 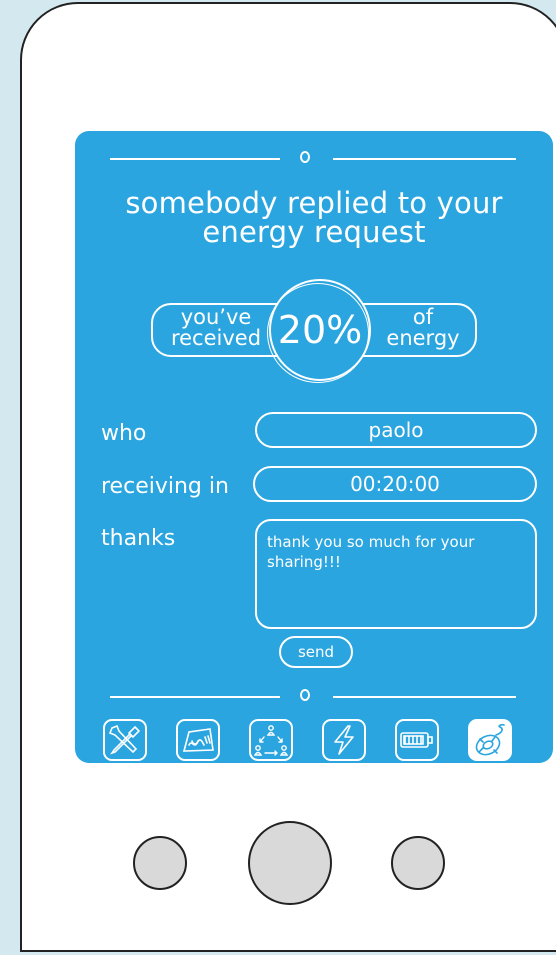 What do you see at coordinates (418, 863) in the screenshot?
I see `right-hardware-button` at bounding box center [418, 863].